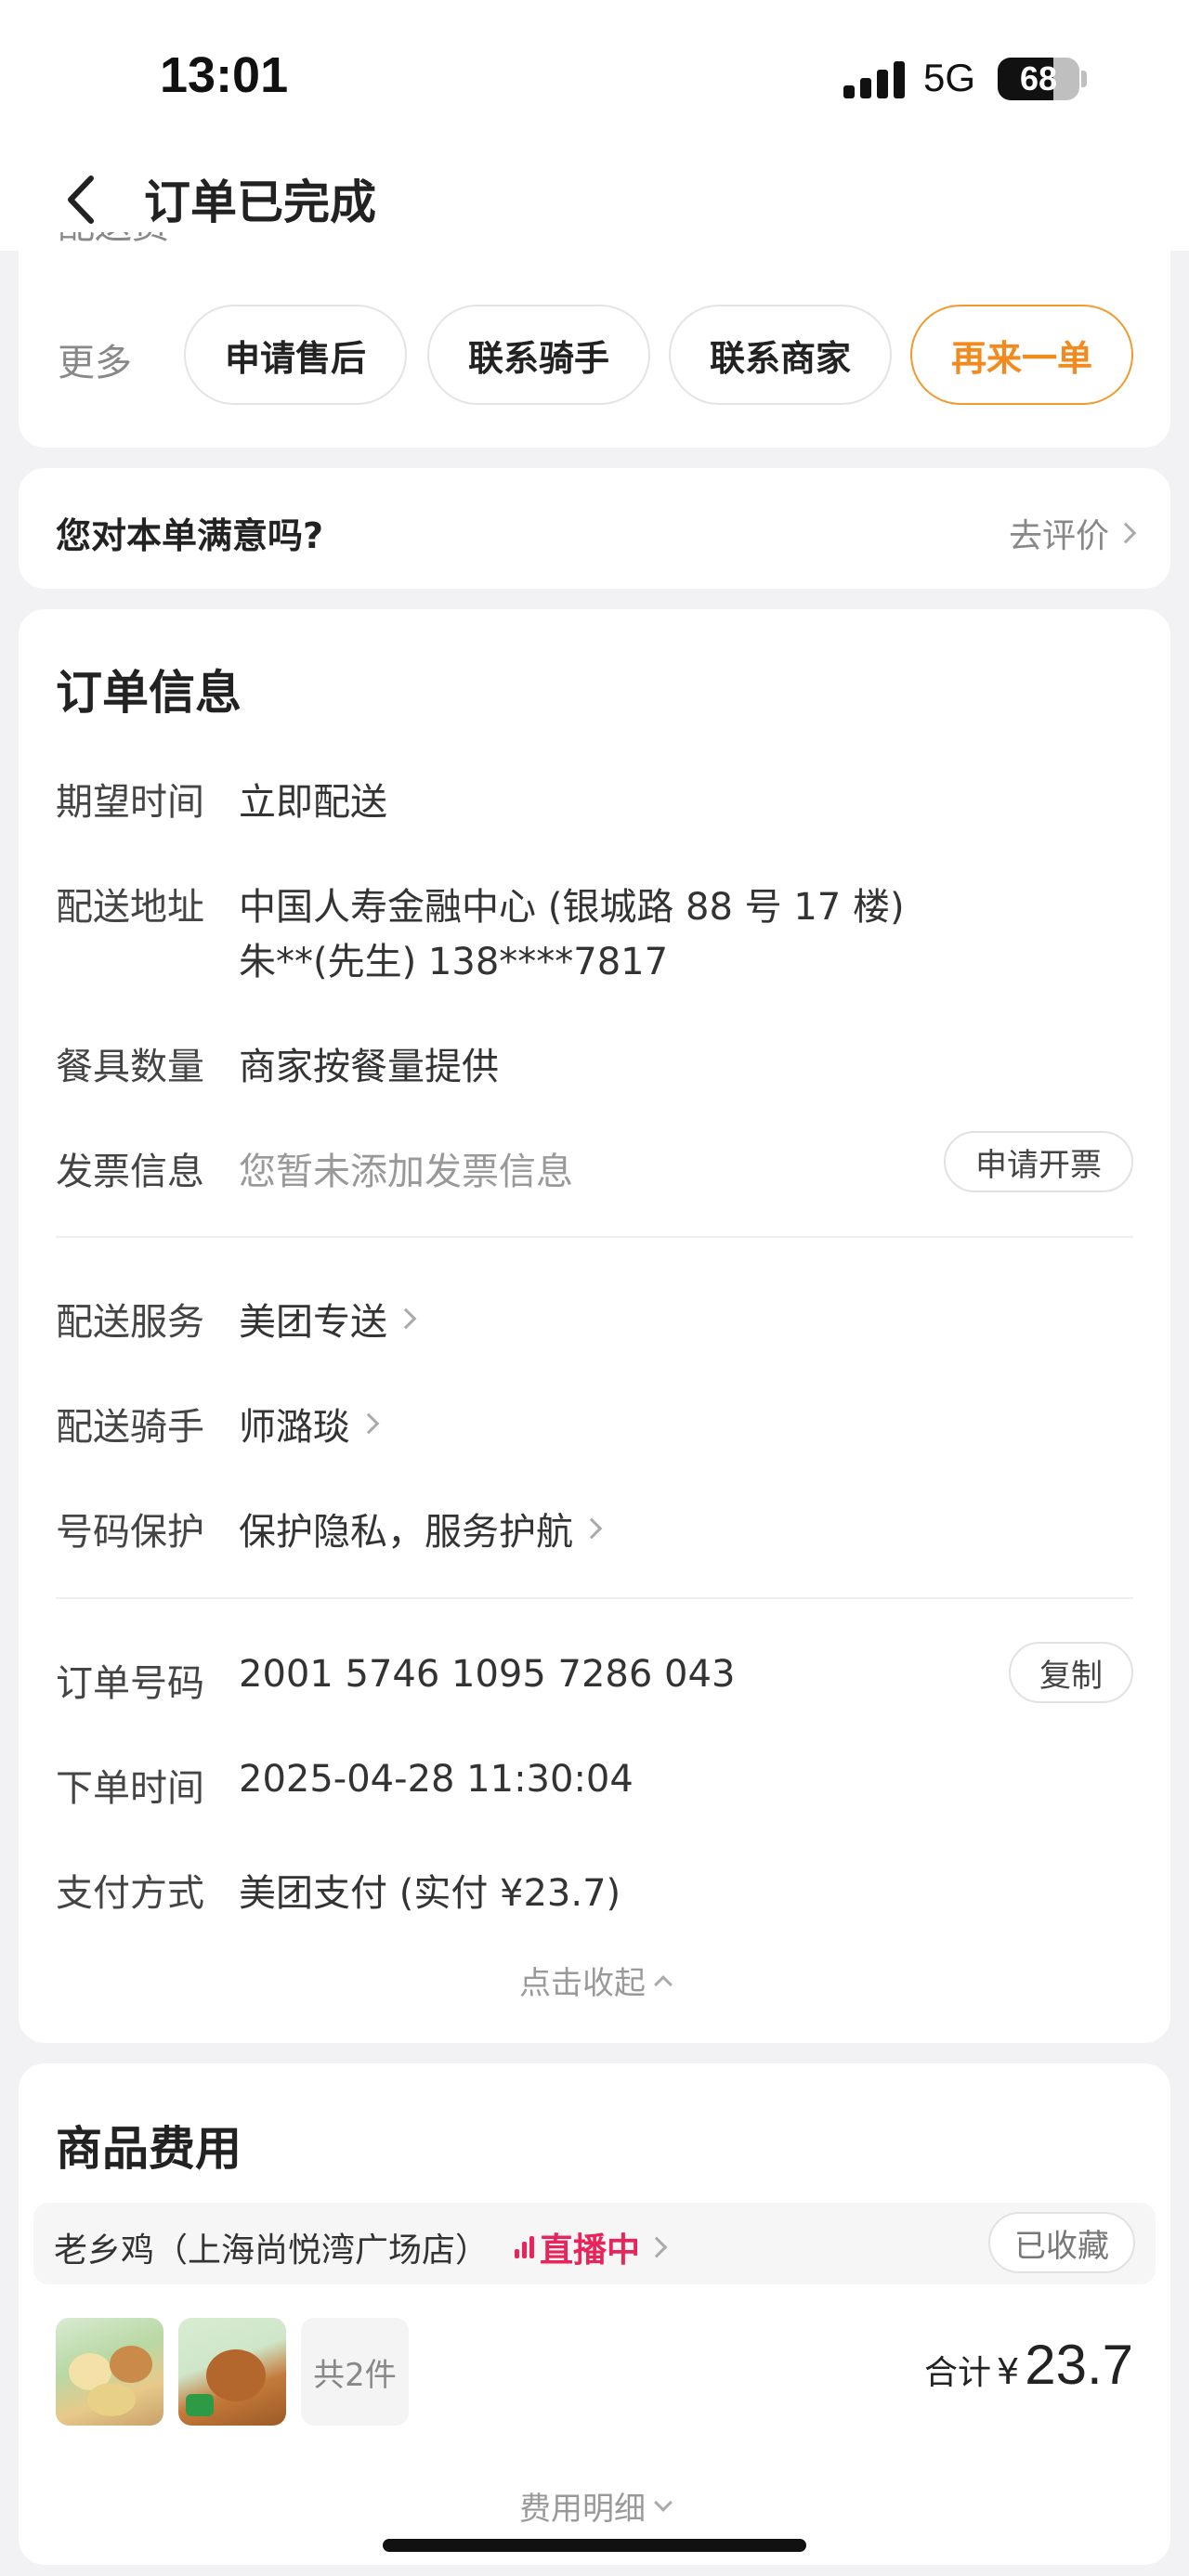 The height and width of the screenshot is (2576, 1189). What do you see at coordinates (436, 1779) in the screenshot?
I see `order-time-value: 2025-04-28 11:30:04` at bounding box center [436, 1779].